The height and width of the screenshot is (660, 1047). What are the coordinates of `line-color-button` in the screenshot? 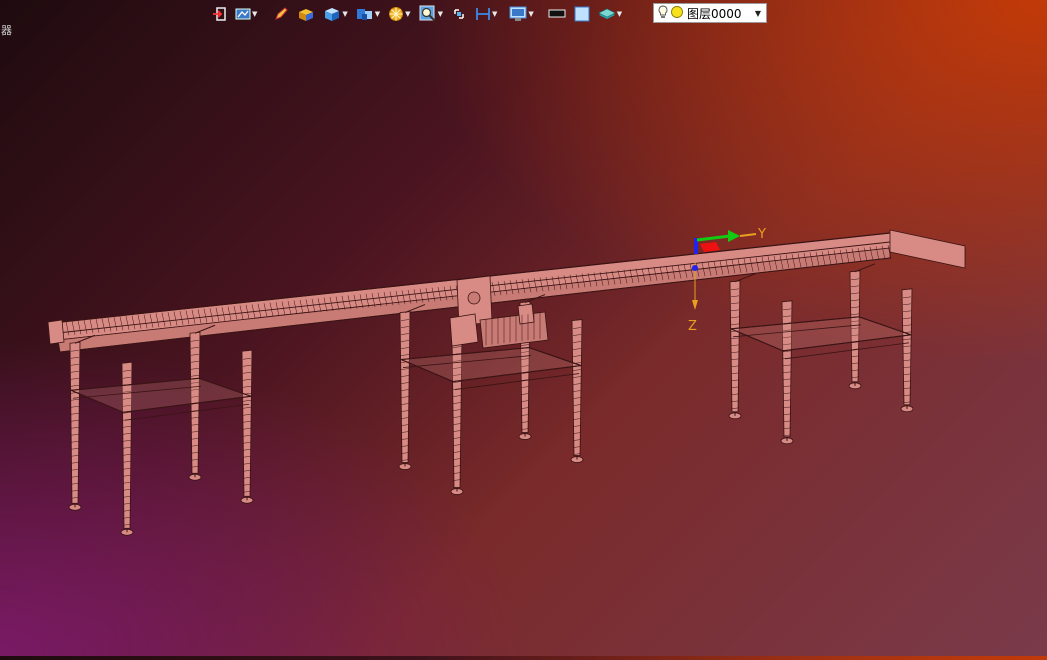 It's located at (557, 14).